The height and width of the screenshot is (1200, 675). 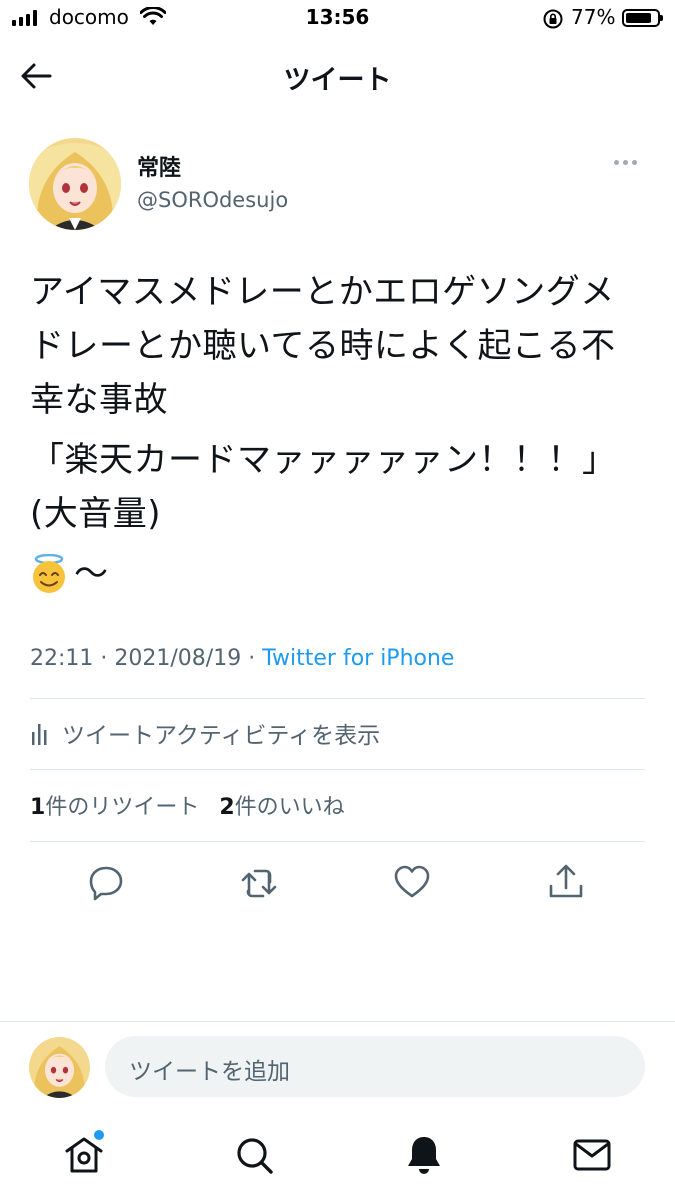 What do you see at coordinates (642, 18) in the screenshot?
I see `battery-icon` at bounding box center [642, 18].